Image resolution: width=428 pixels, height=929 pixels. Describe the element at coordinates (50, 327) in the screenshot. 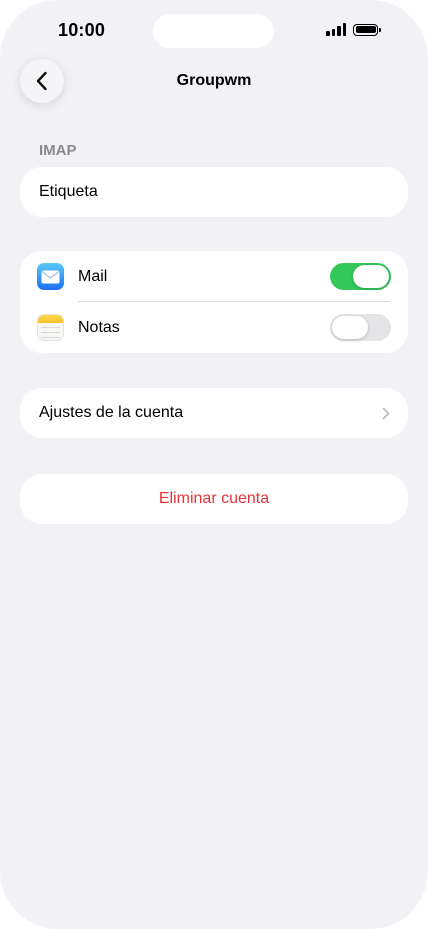

I see `notes-icon` at that location.